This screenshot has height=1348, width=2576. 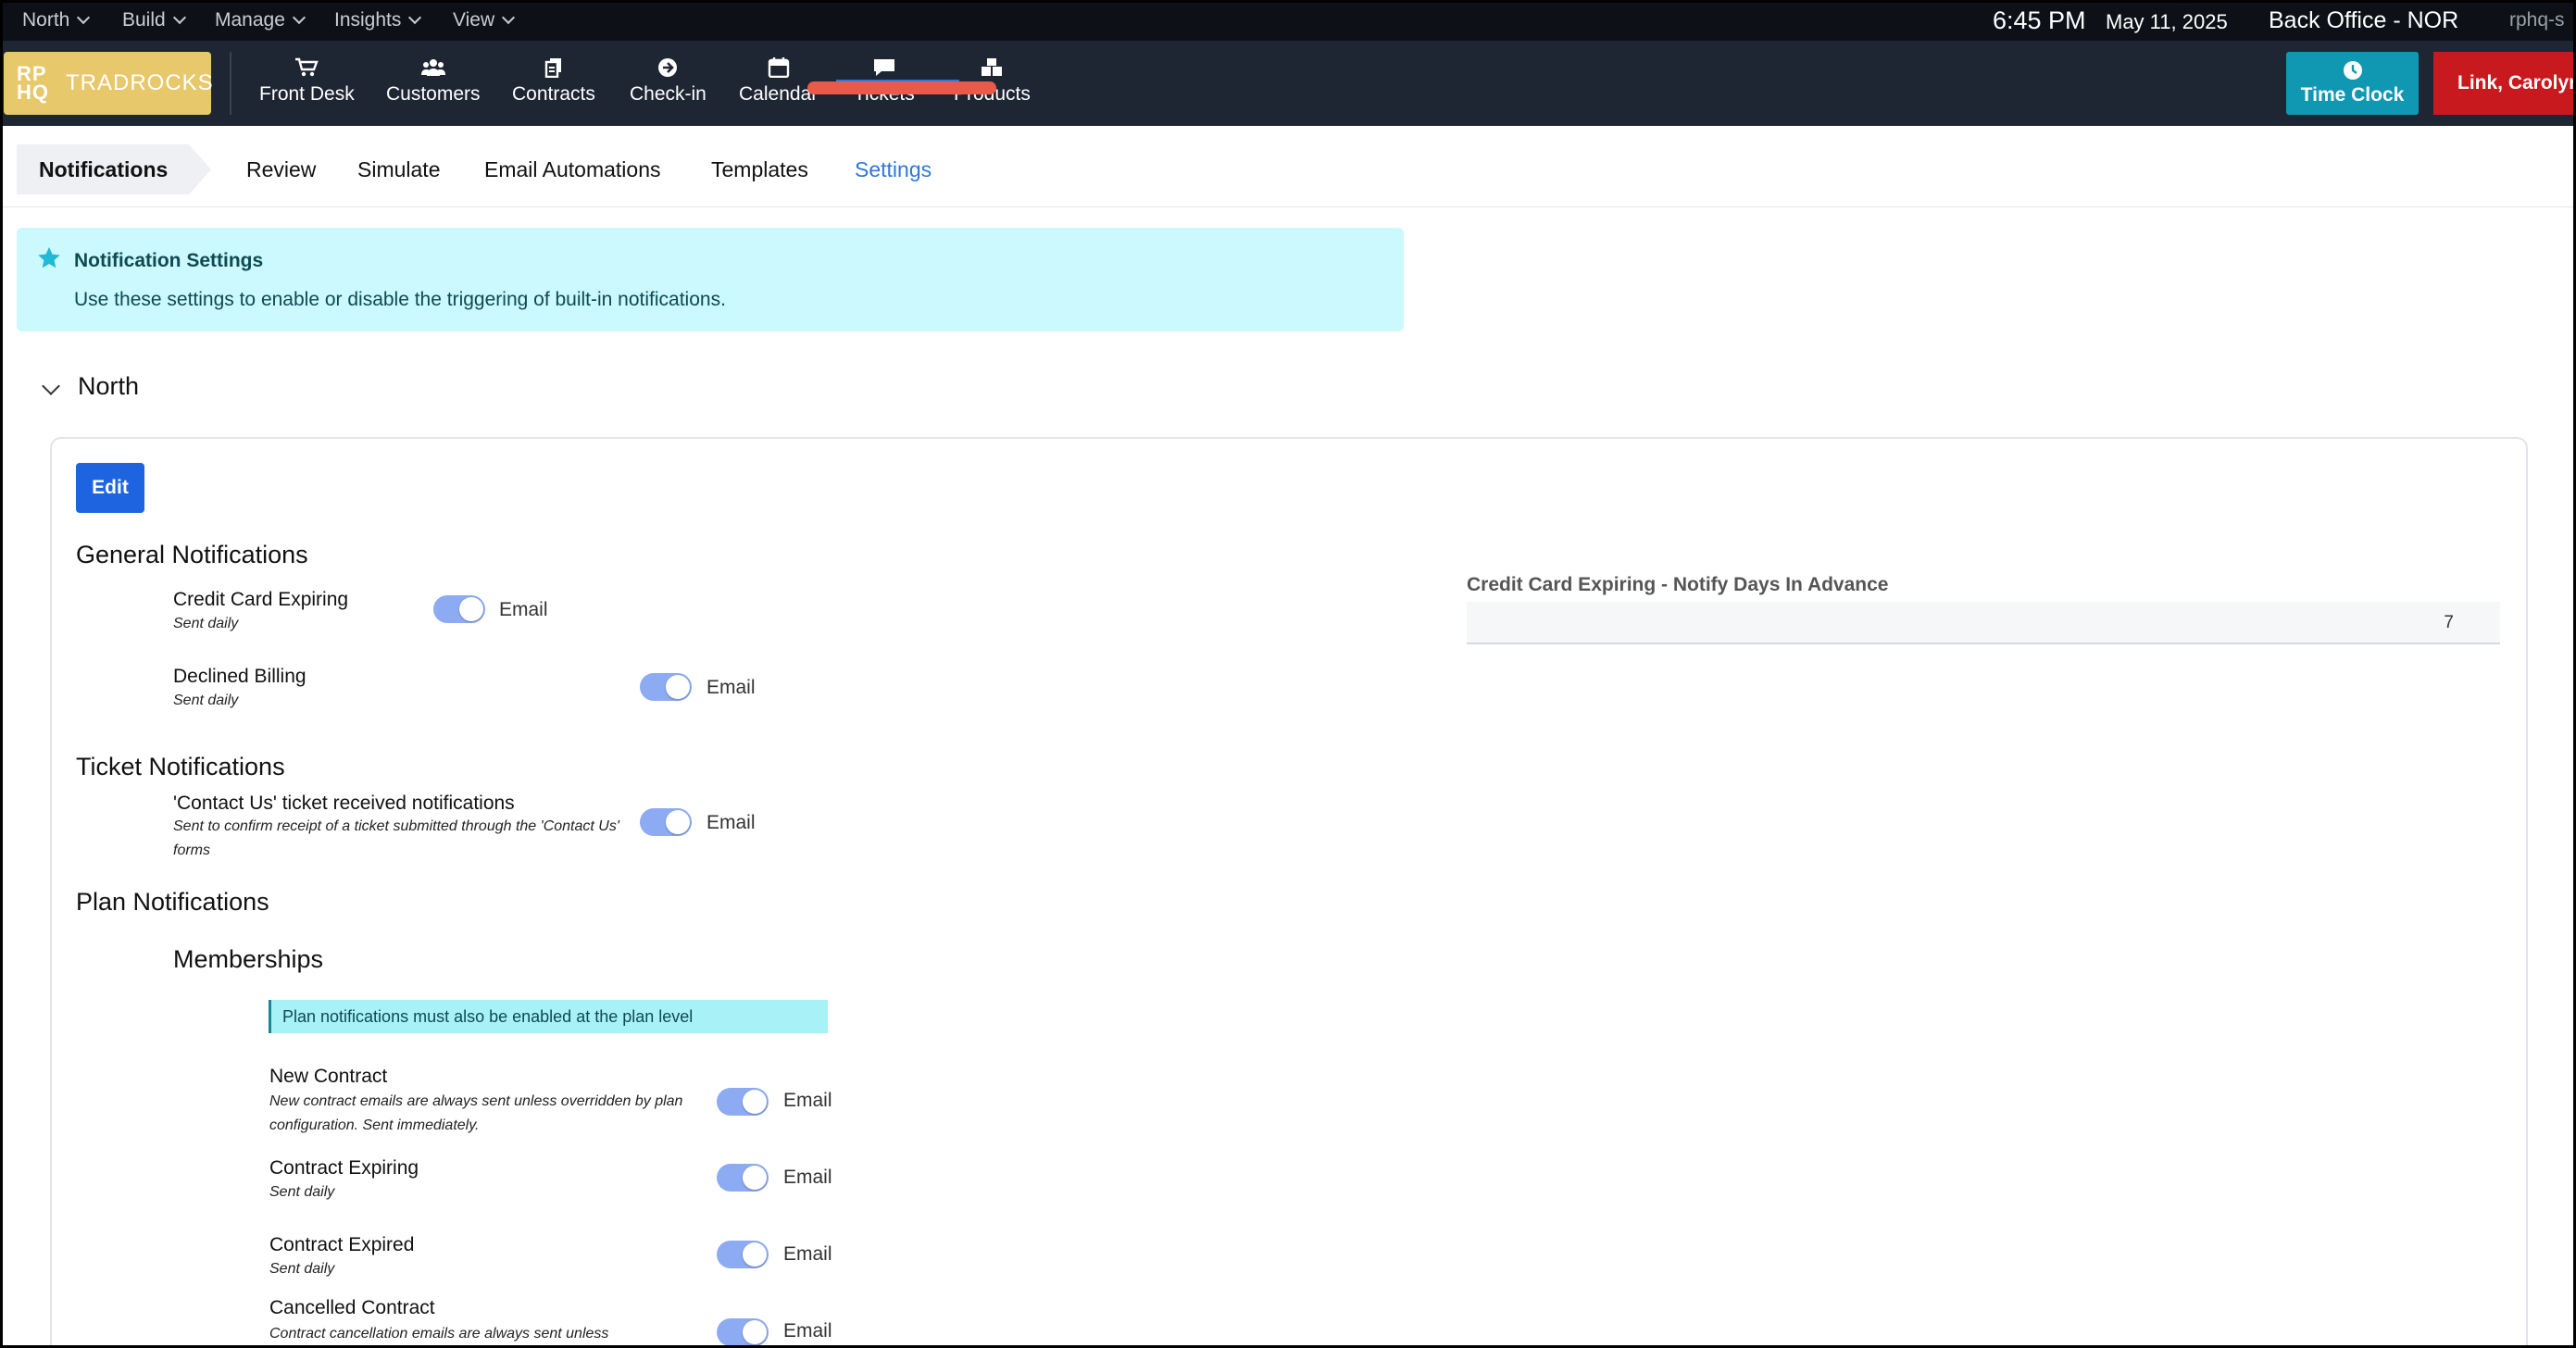 What do you see at coordinates (1984, 623) in the screenshot?
I see `notify-days-input: 7` at bounding box center [1984, 623].